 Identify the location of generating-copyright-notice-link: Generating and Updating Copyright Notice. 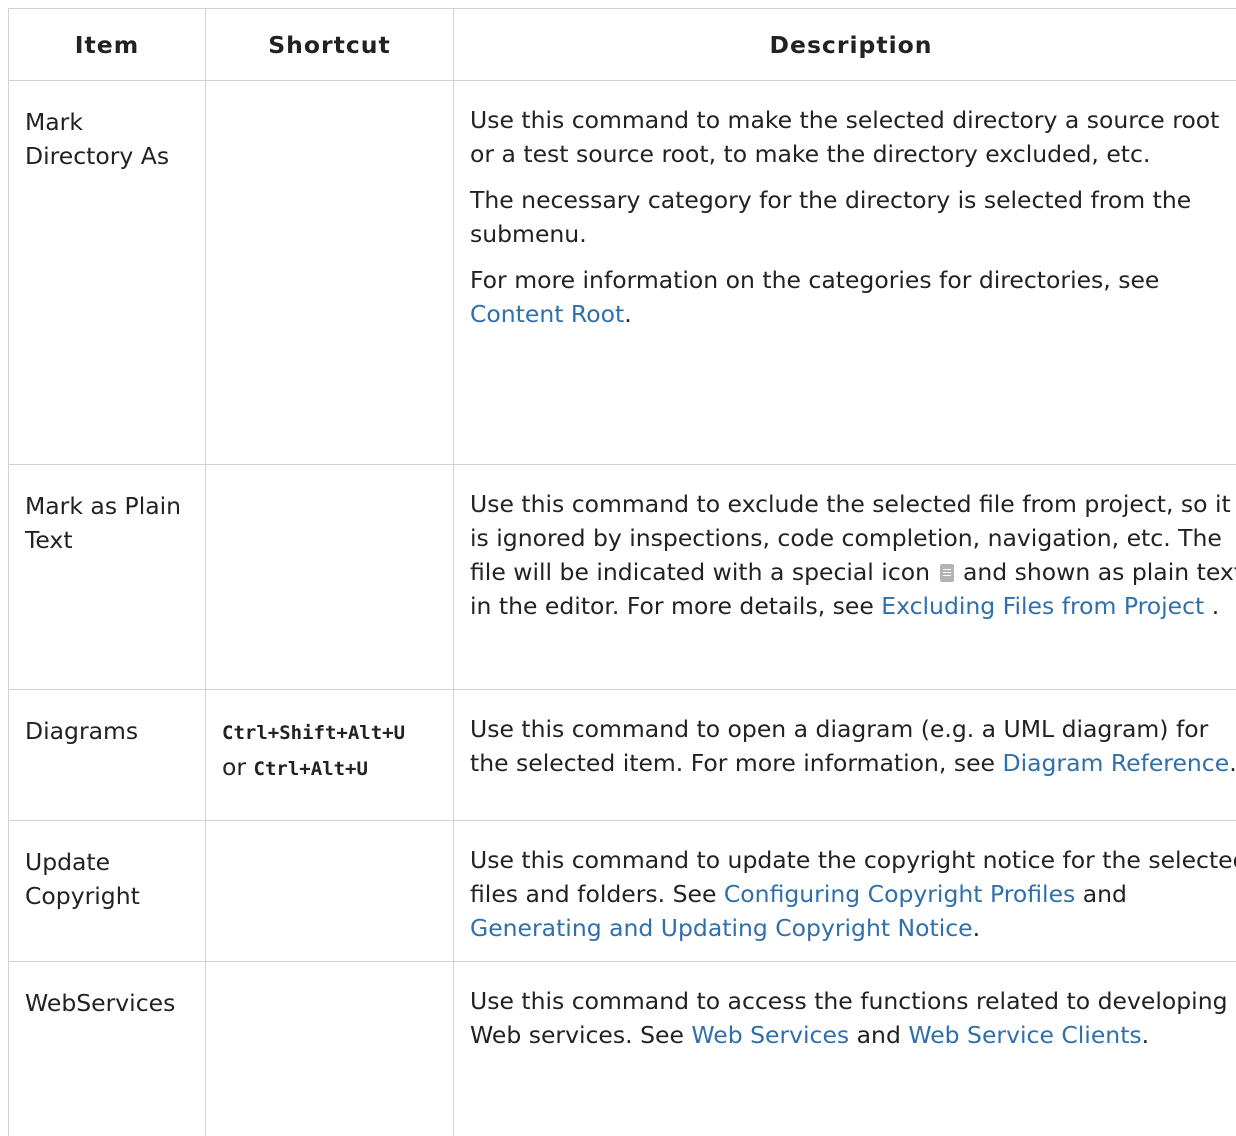
(721, 928).